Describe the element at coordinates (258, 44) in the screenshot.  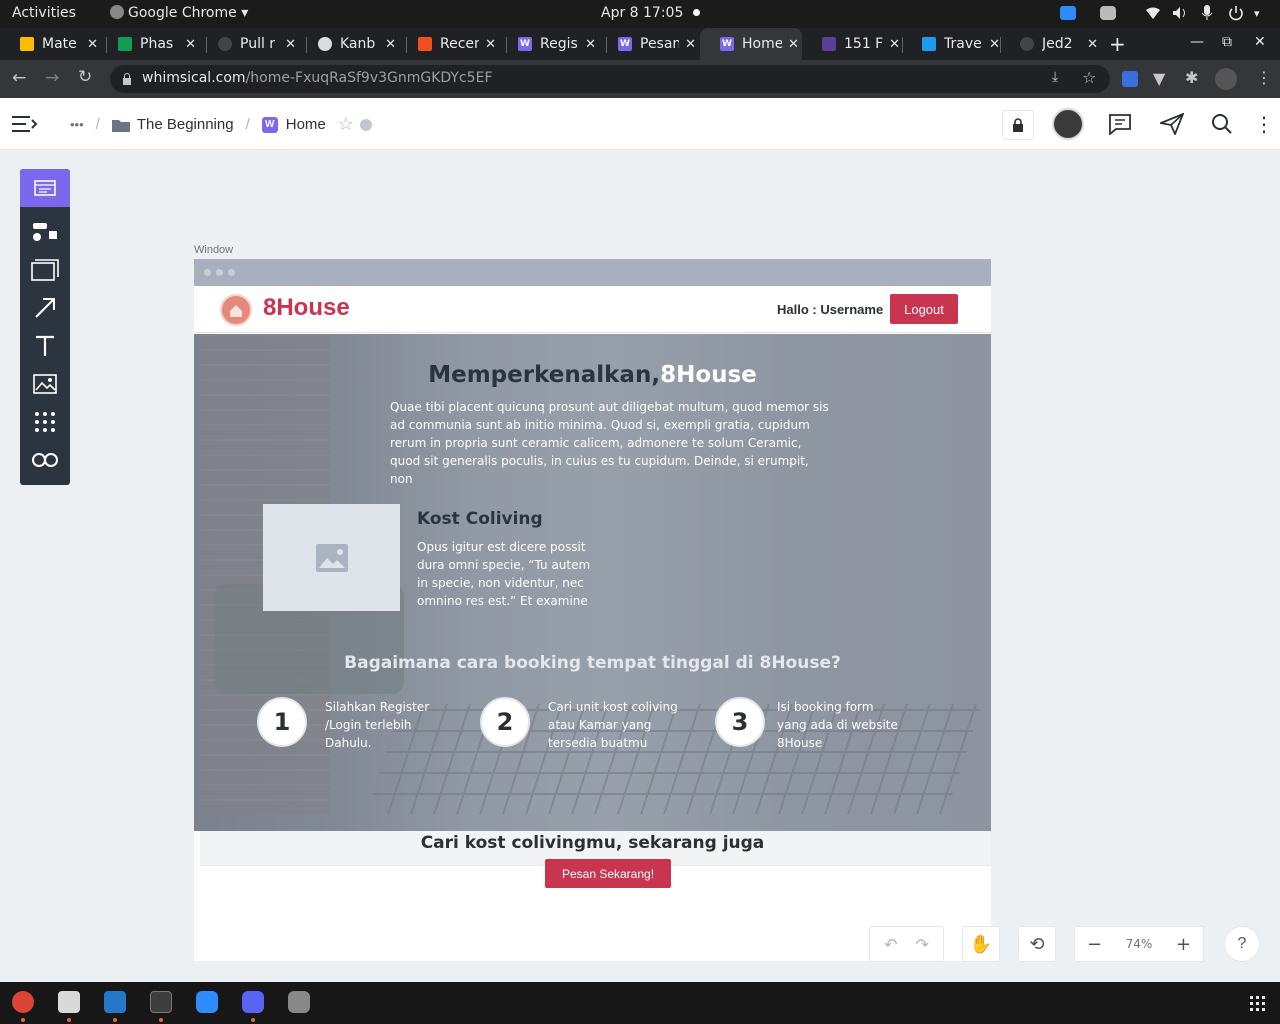
I see `tab-label: Pull r` at that location.